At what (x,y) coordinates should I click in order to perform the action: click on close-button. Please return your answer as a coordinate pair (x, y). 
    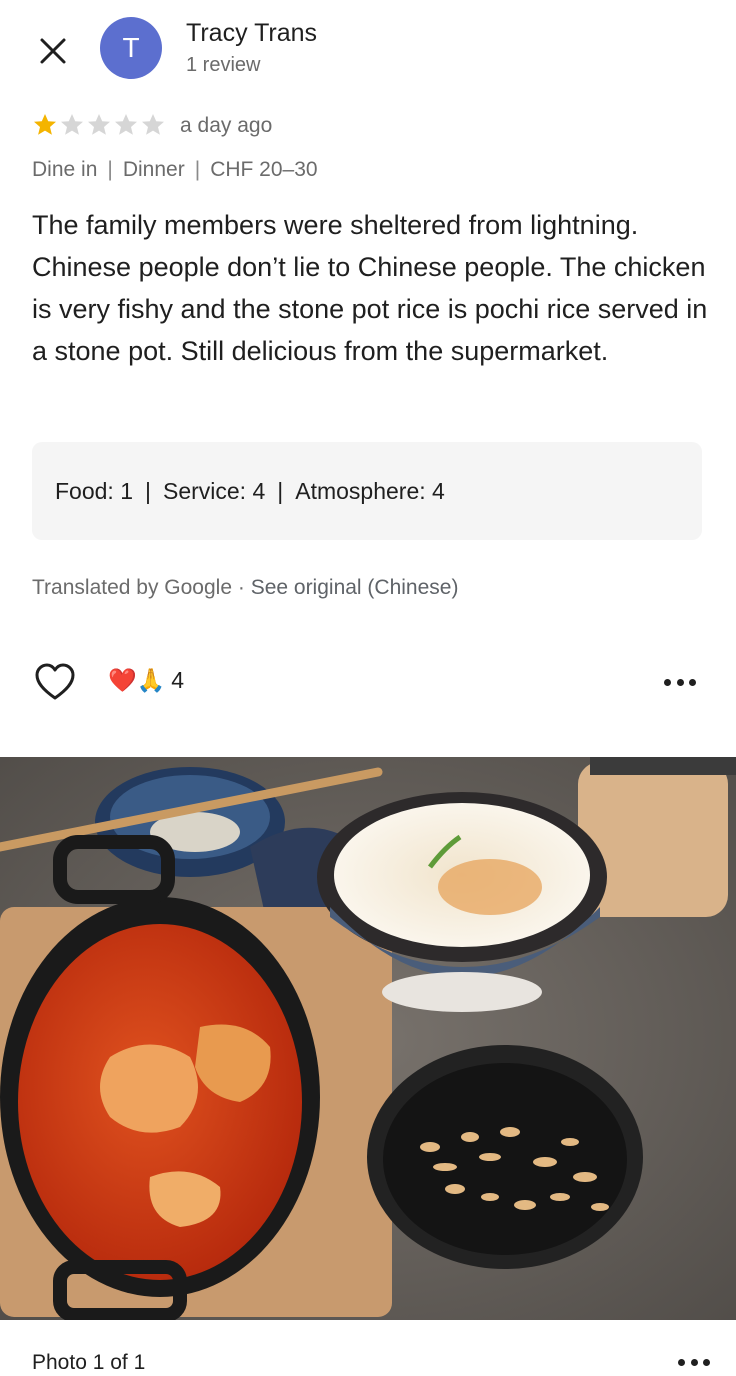
    Looking at the image, I should click on (53, 51).